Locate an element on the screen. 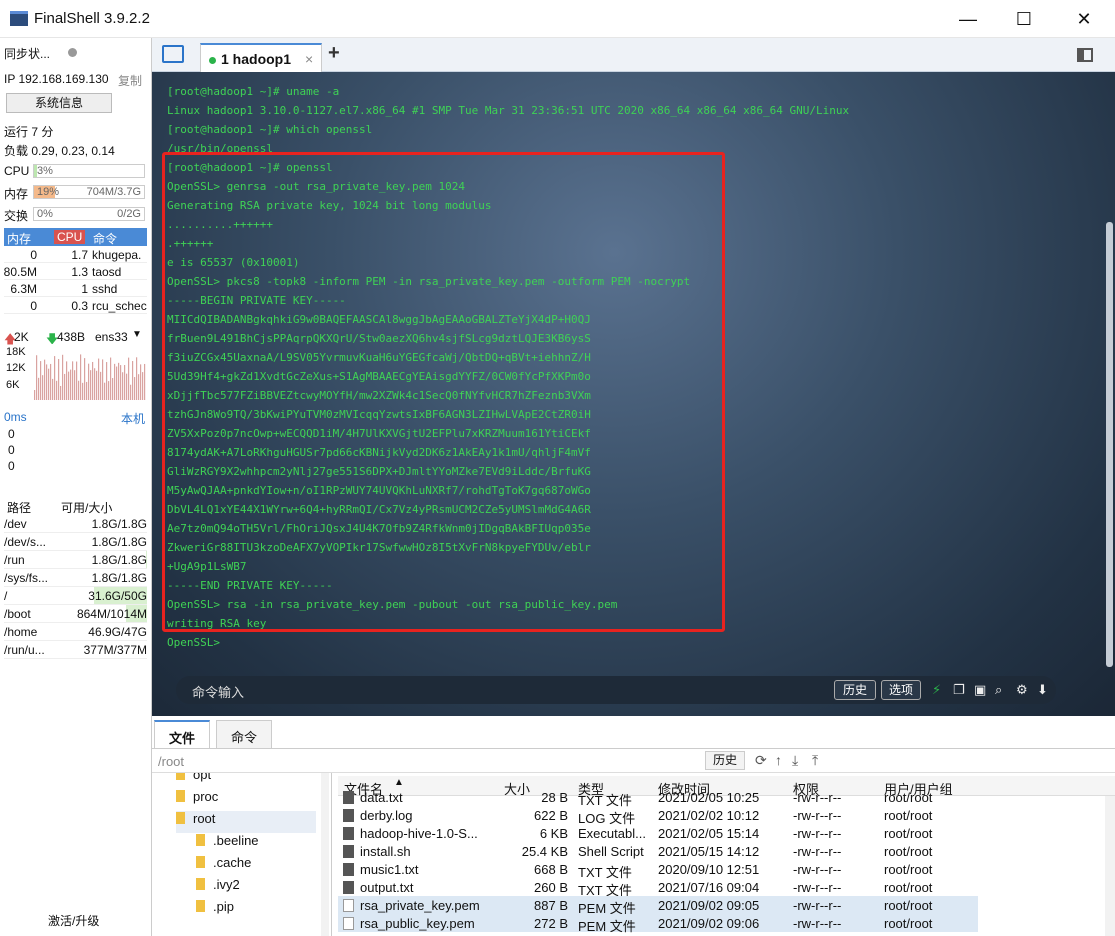 The image size is (1115, 936). gear-icon: ⚙ is located at coordinates (1022, 689).